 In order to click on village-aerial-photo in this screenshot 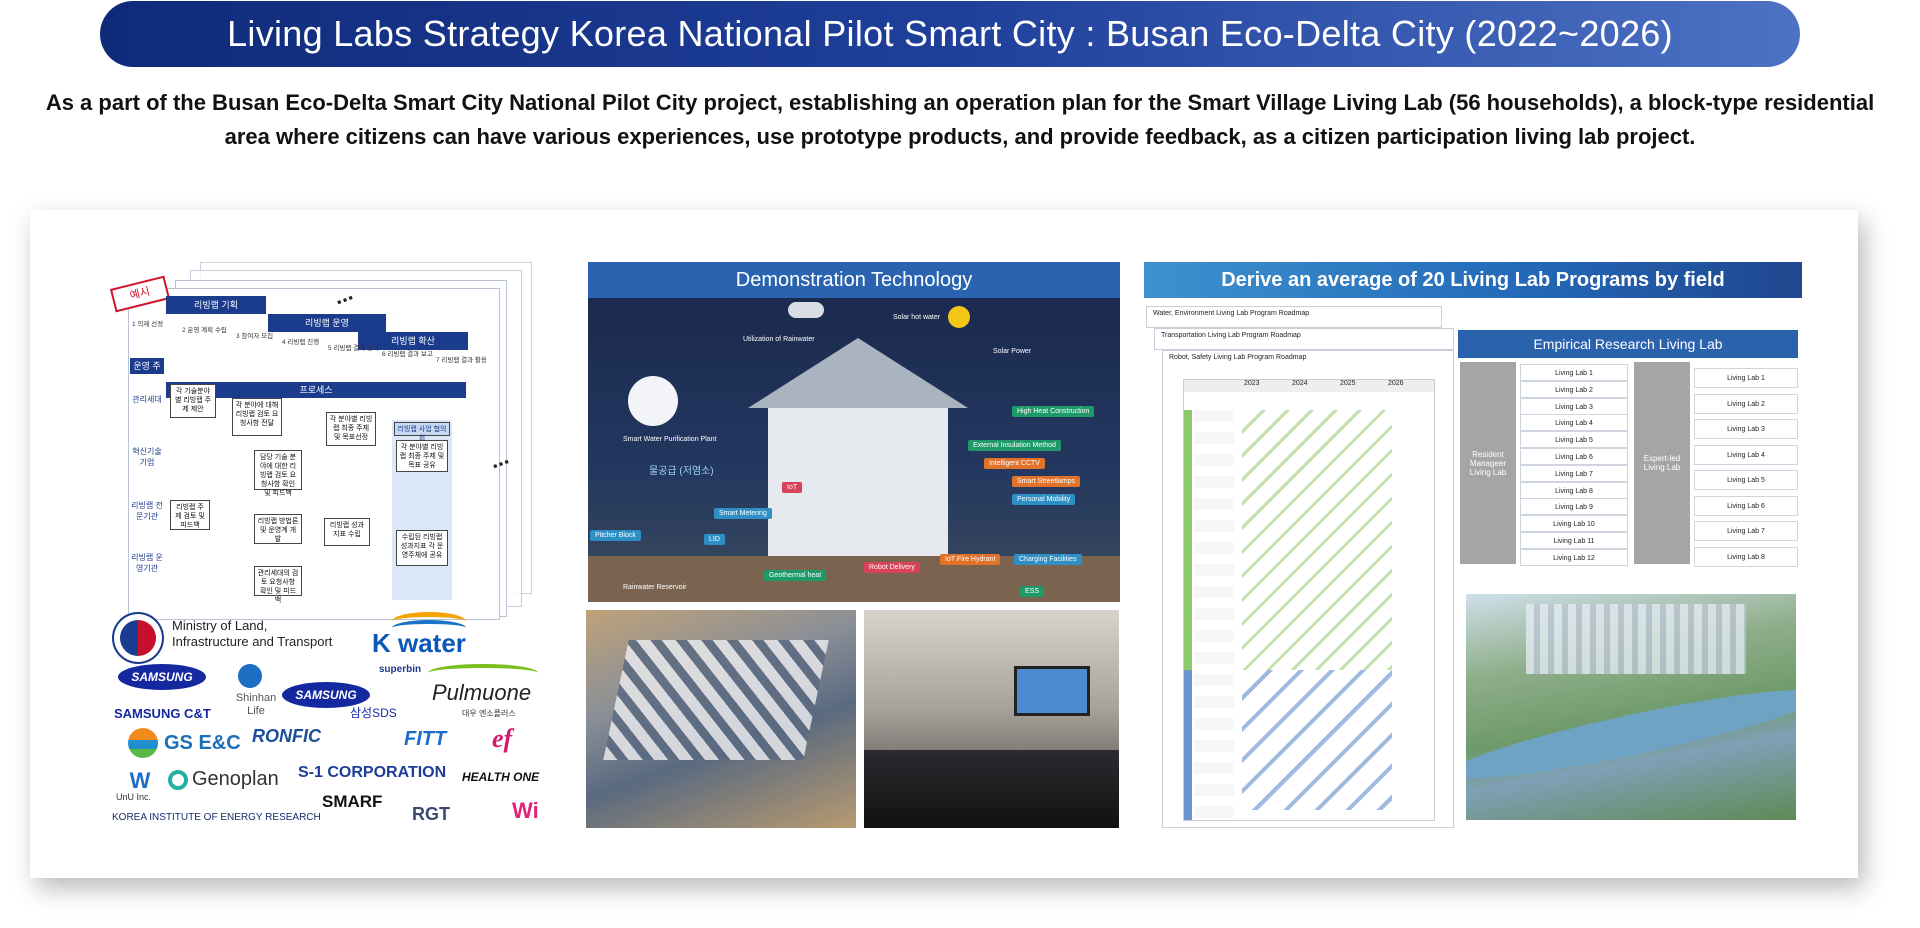, I will do `click(721, 719)`.